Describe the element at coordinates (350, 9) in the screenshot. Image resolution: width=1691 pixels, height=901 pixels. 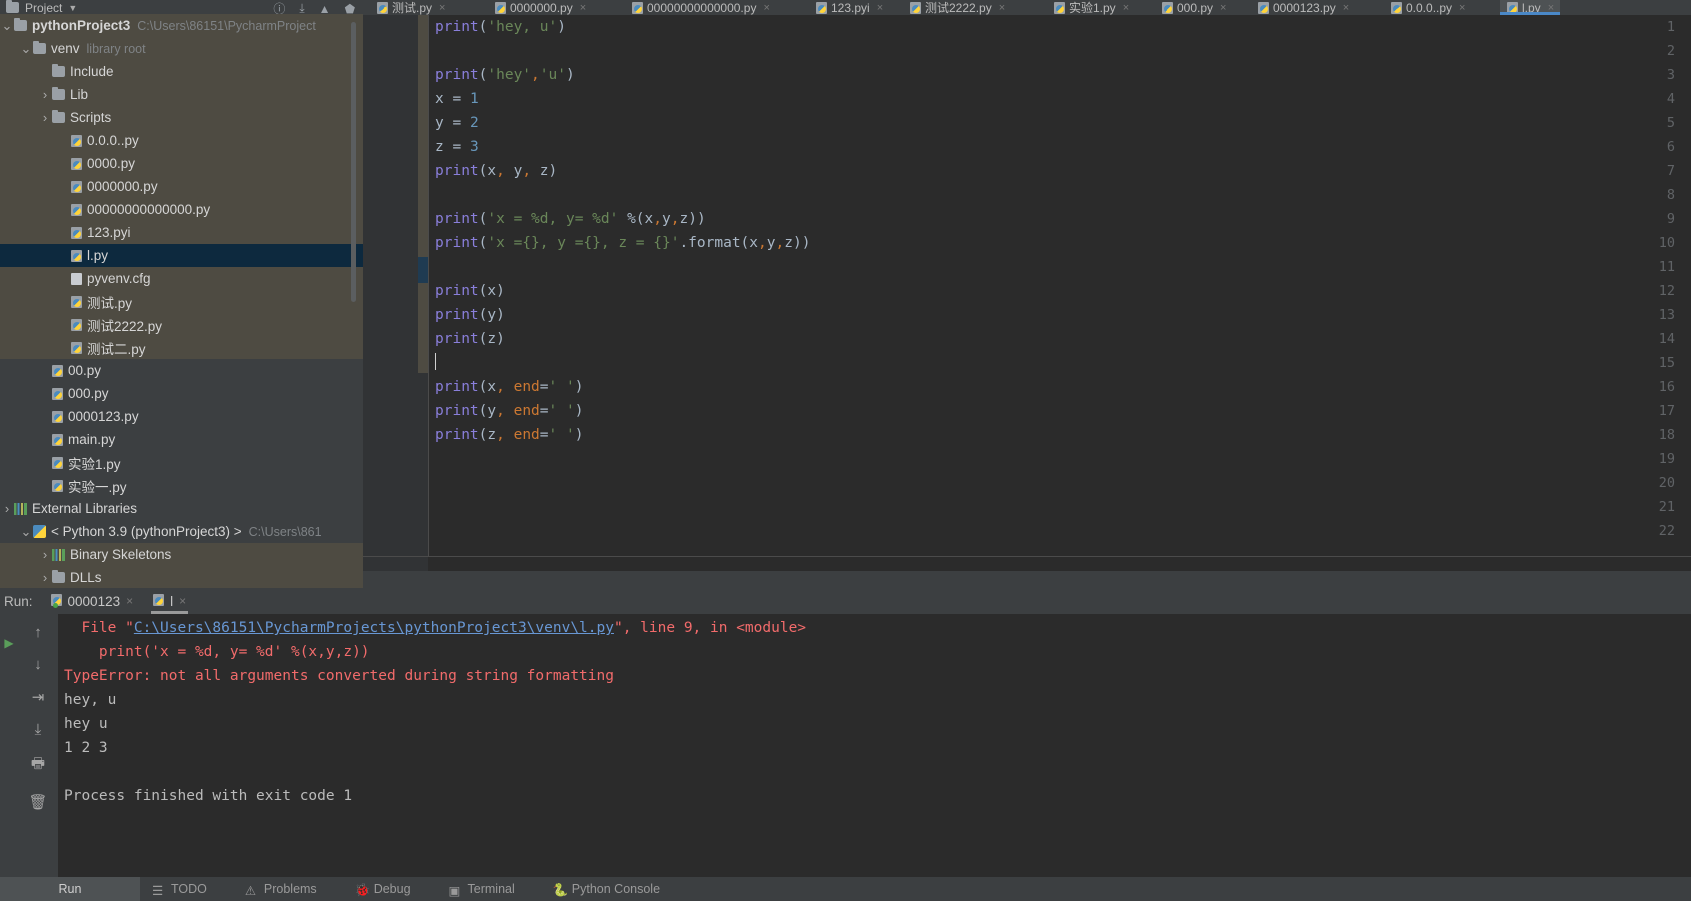
I see `settings-gear-icon: ⬟` at that location.